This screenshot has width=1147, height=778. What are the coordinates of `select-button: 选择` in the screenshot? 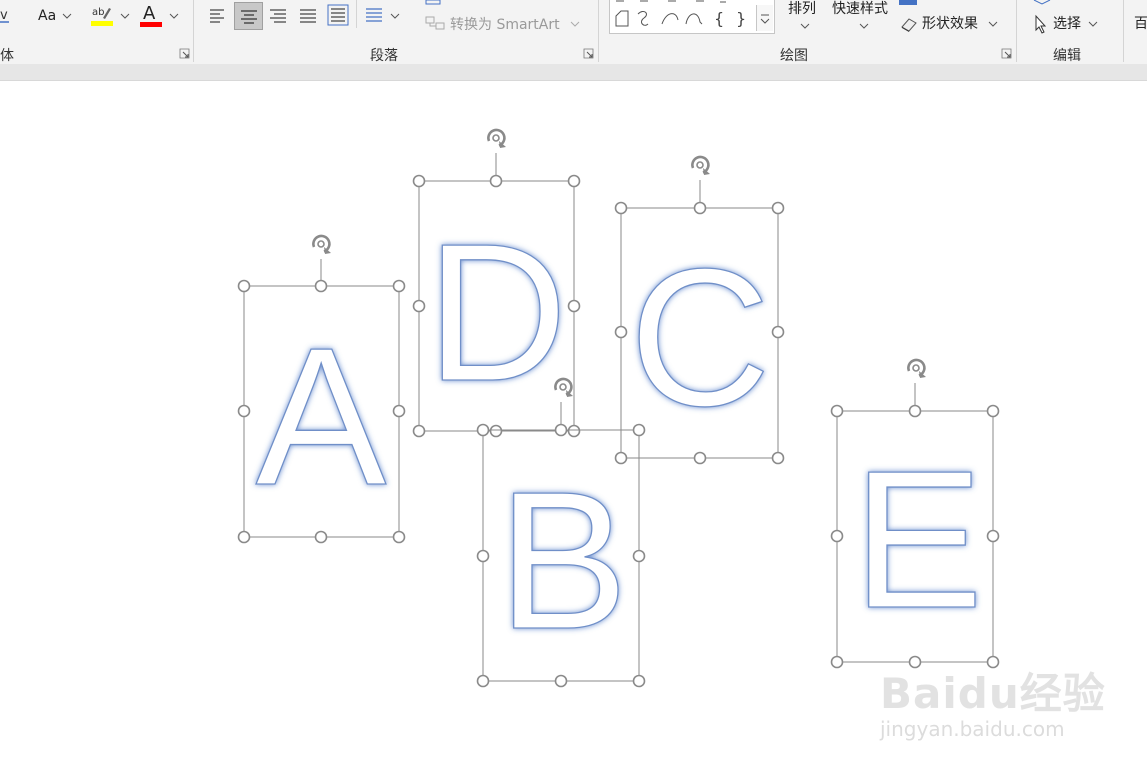 It's located at (1067, 24).